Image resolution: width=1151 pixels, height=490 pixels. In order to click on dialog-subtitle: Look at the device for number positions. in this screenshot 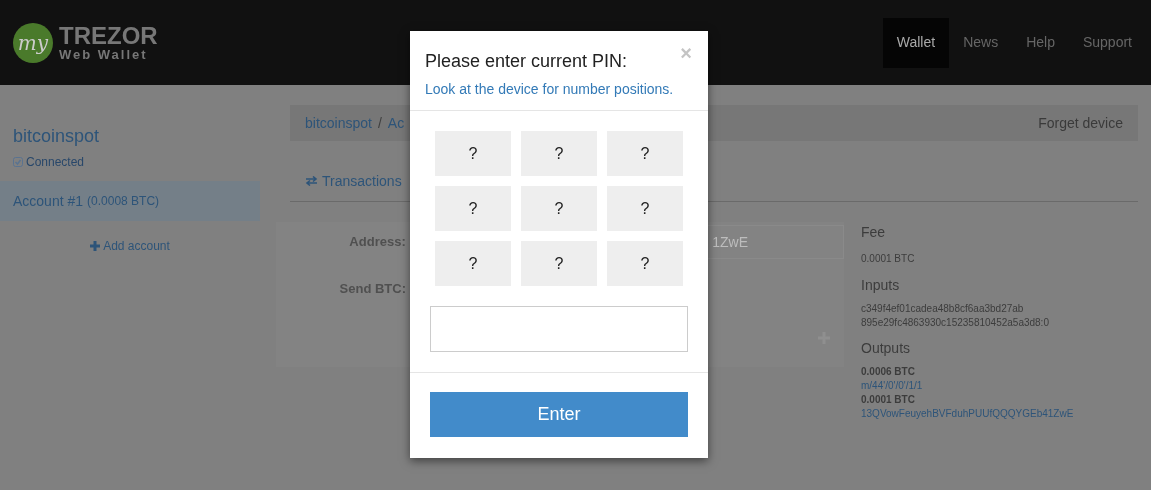, I will do `click(550, 89)`.